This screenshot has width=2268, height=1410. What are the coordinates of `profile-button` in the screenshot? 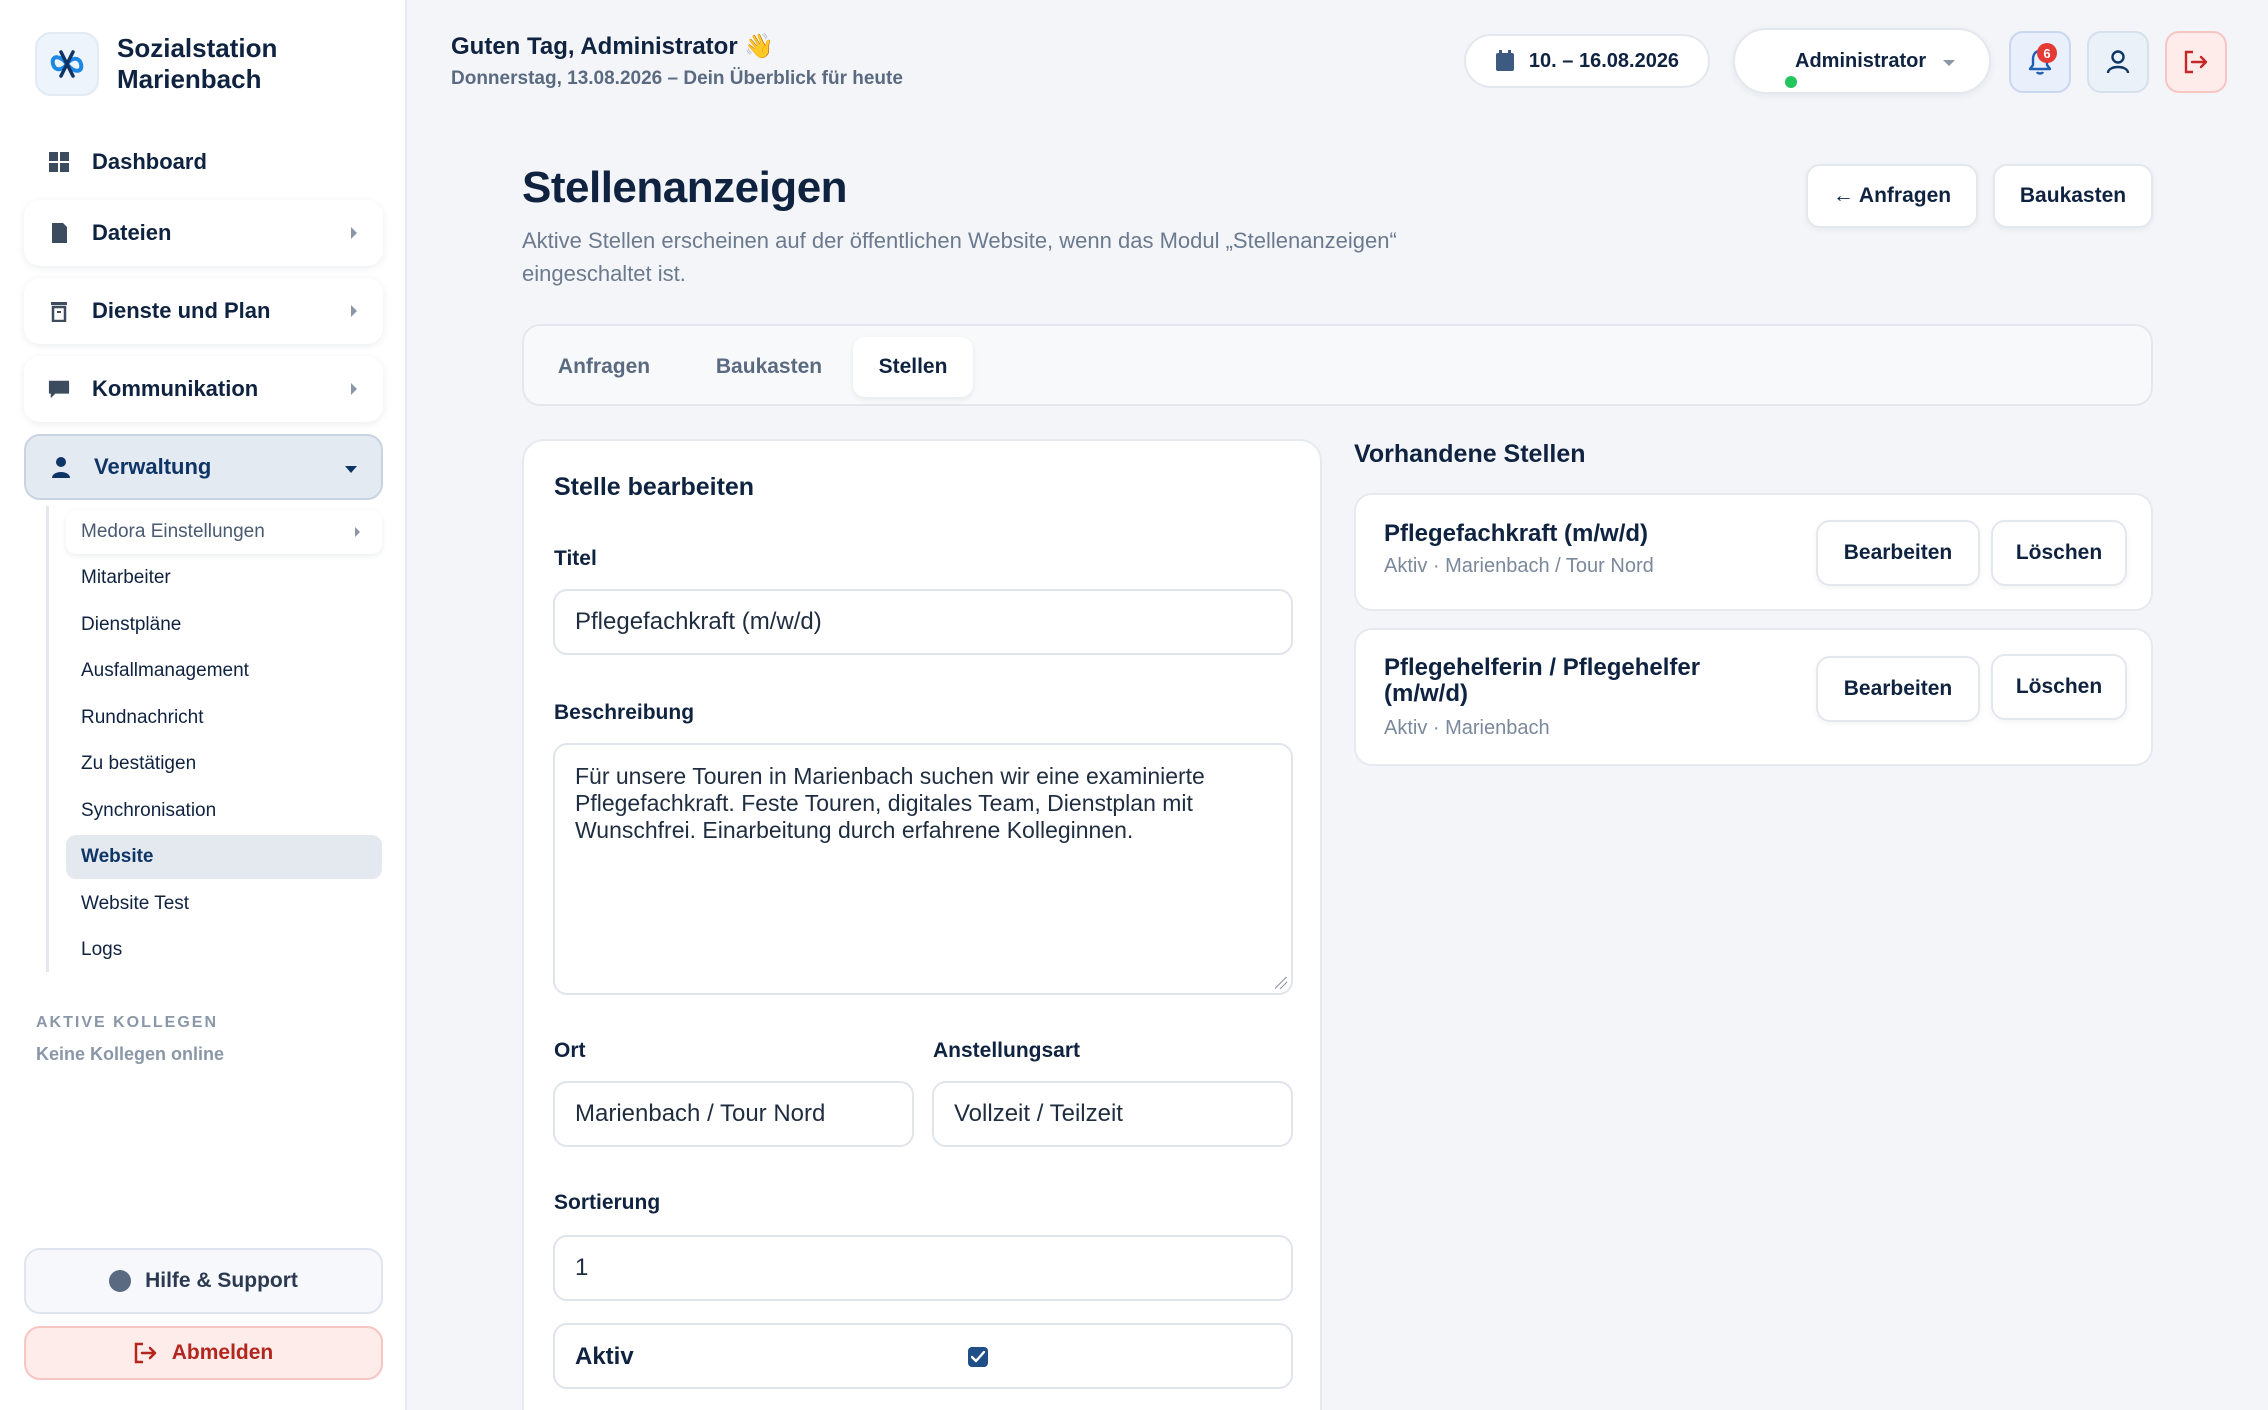 It's located at (2118, 62).